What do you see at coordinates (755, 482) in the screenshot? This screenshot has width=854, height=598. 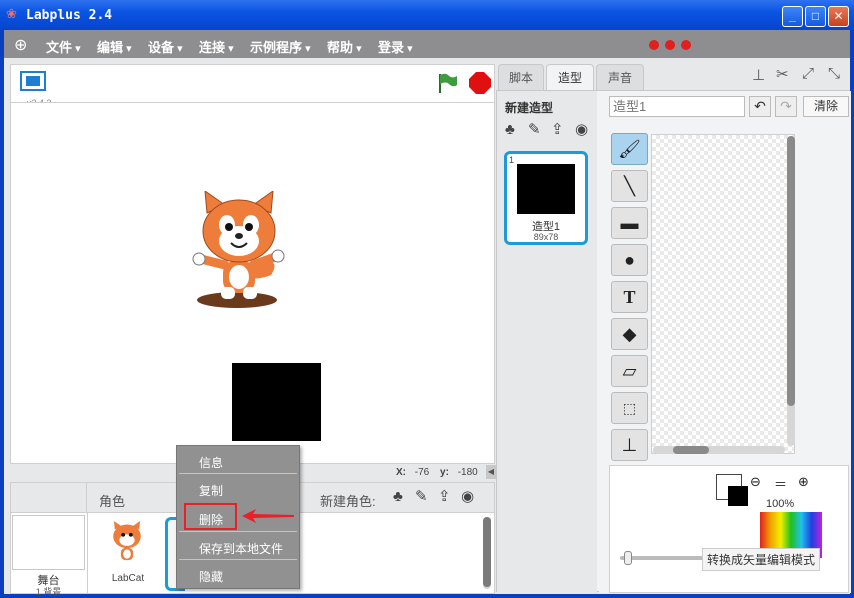 I see `zoom-out-icon: ⊖` at bounding box center [755, 482].